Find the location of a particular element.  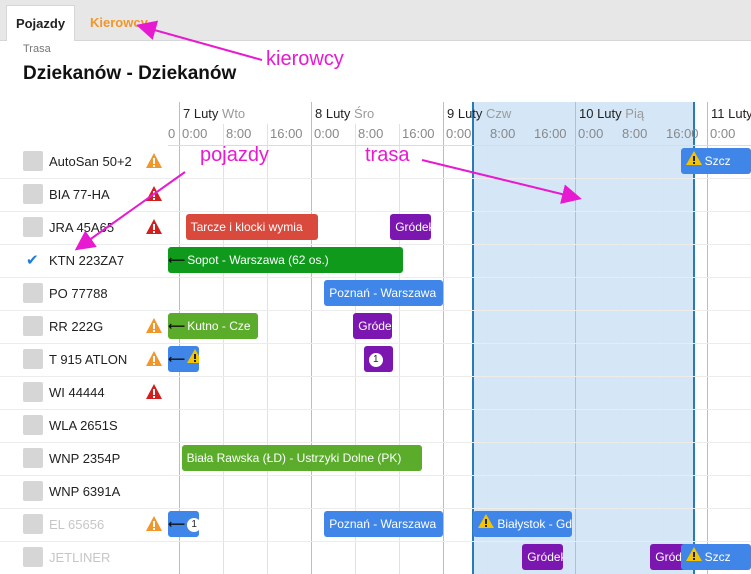

vehicle-name: AutoSan 50+2 is located at coordinates (90, 161).